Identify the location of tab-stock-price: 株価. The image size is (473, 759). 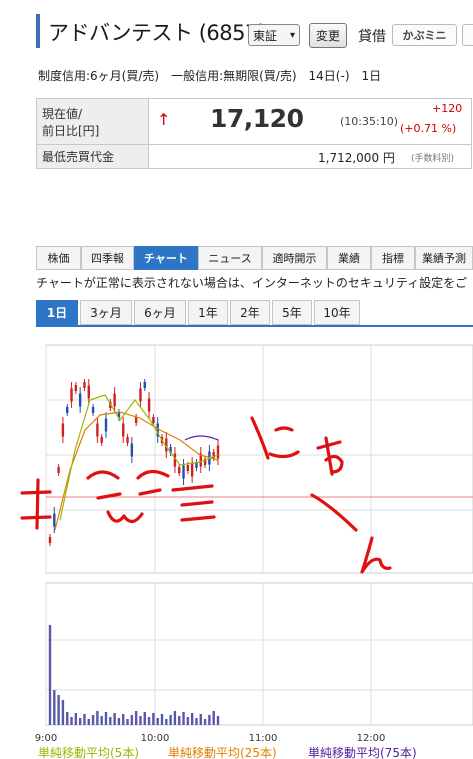
(58, 258).